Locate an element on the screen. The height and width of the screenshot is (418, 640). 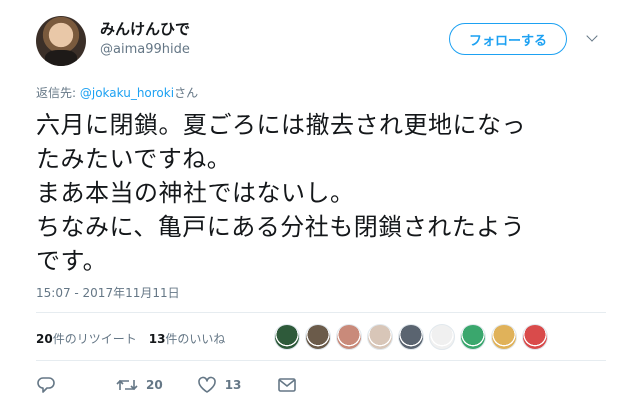
retweet-stat-label: 件のリツイート is located at coordinates (94, 339).